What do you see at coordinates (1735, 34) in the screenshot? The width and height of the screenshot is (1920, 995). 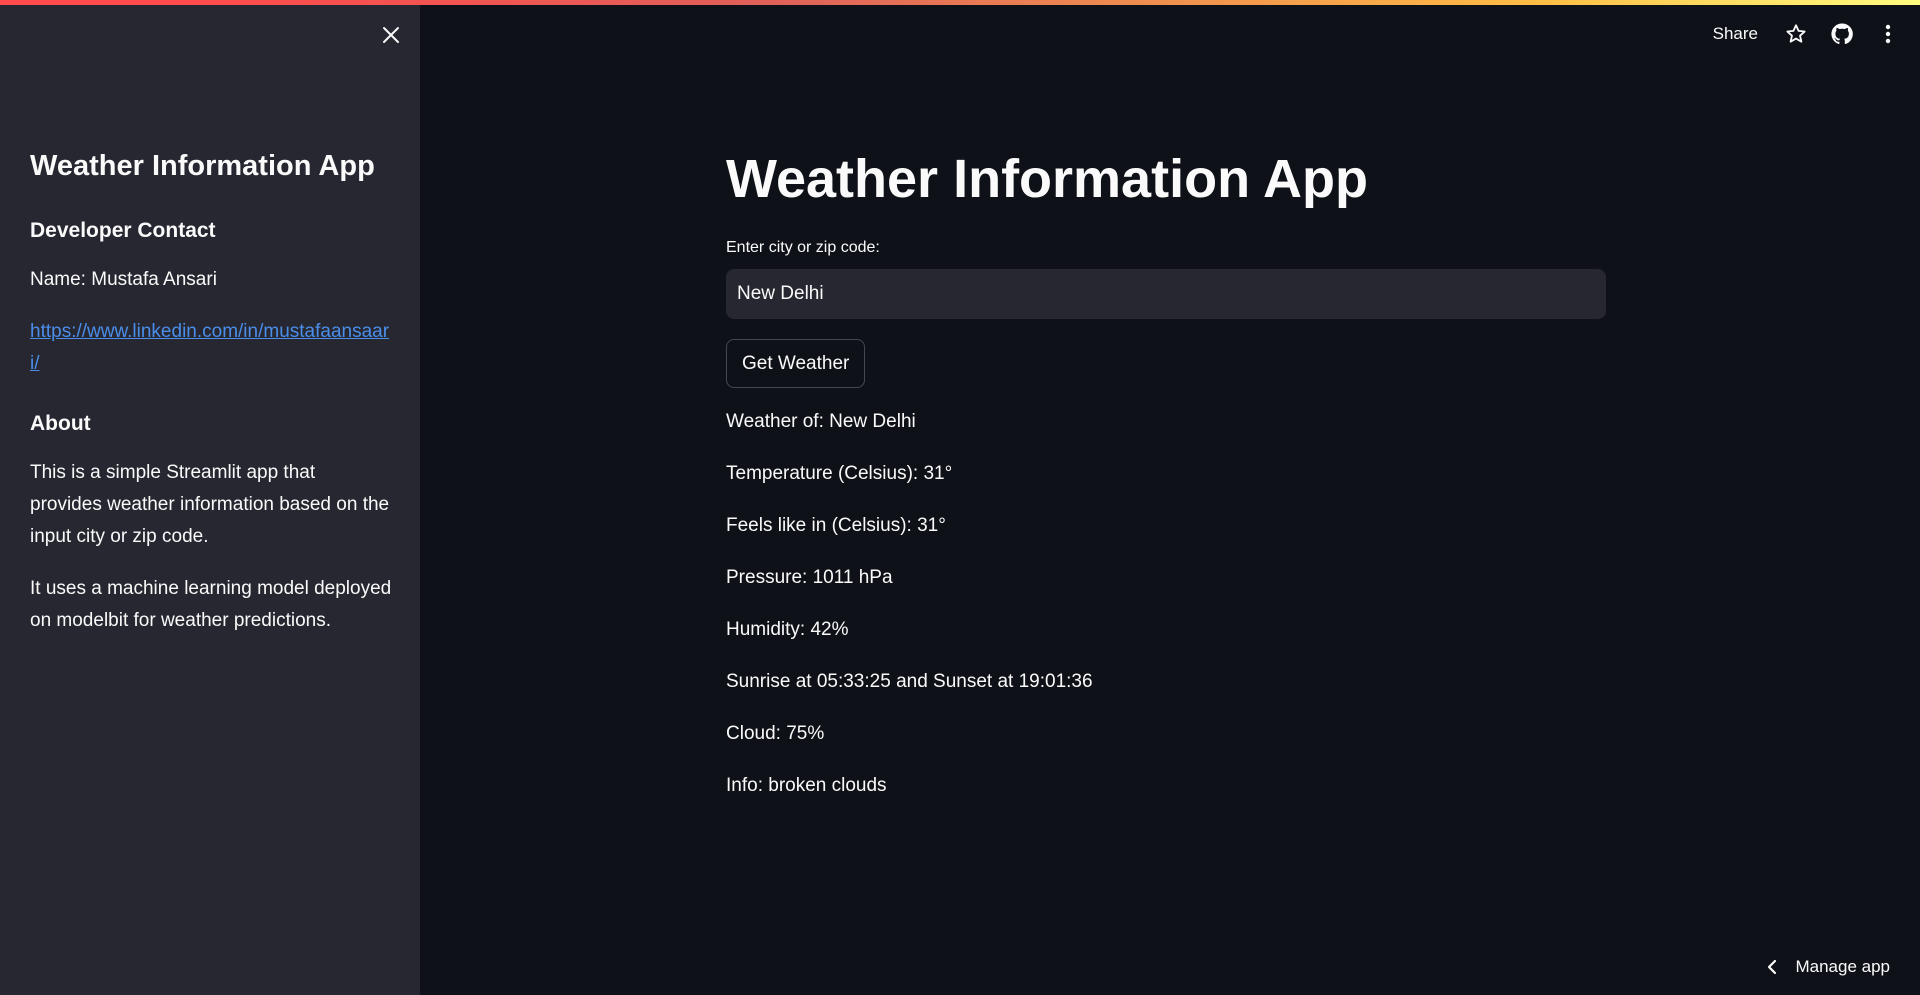 I see `share-button: Share` at bounding box center [1735, 34].